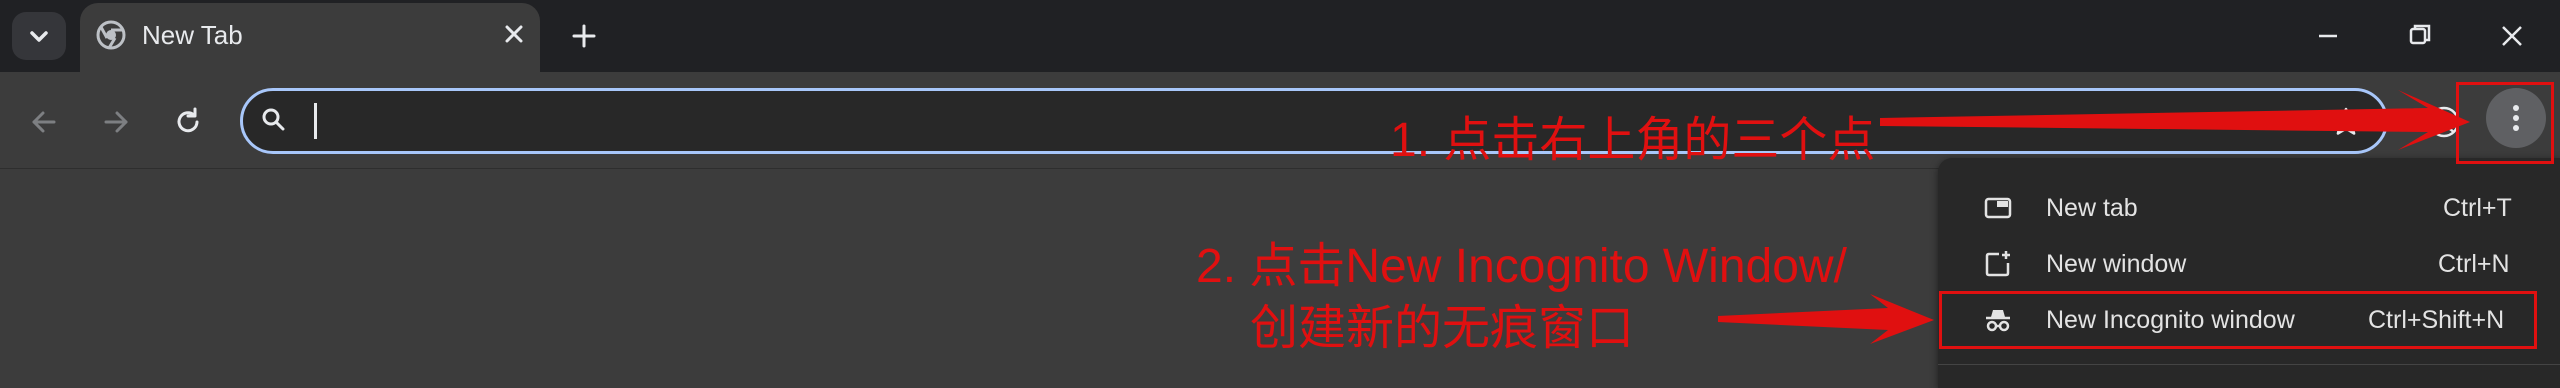 This screenshot has height=388, width=2560. I want to click on restore-icon, so click(2420, 36).